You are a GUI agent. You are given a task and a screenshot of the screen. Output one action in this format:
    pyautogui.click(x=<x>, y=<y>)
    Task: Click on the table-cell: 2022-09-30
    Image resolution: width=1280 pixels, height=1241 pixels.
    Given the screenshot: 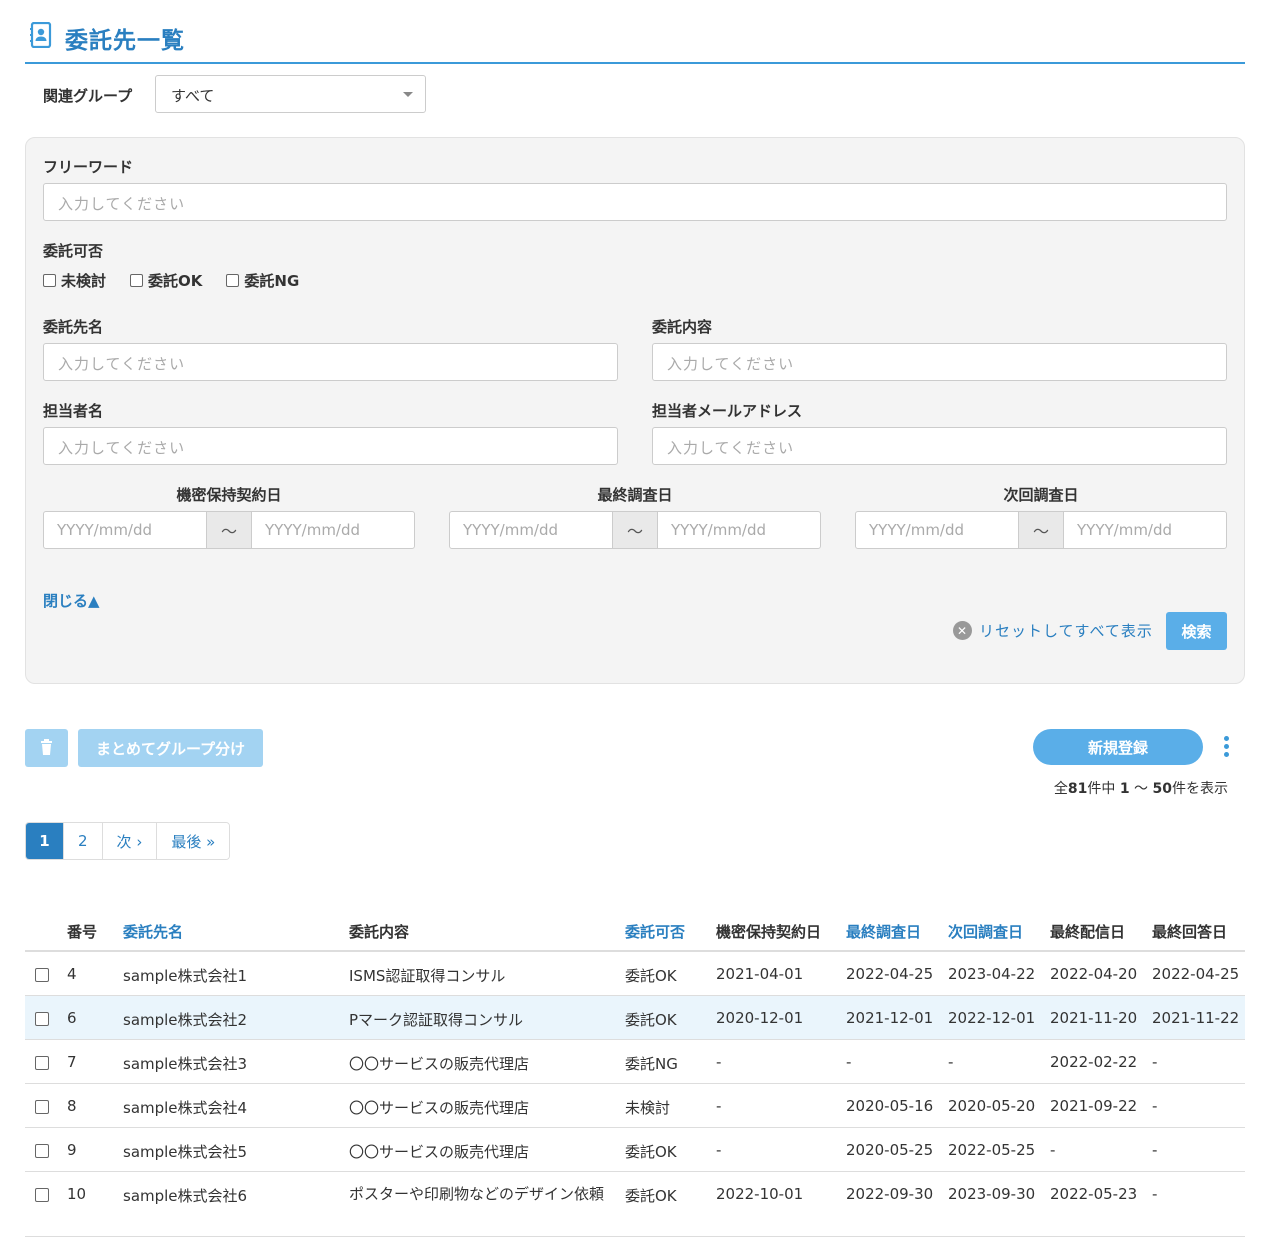 What is the action you would take?
    pyautogui.click(x=890, y=1194)
    